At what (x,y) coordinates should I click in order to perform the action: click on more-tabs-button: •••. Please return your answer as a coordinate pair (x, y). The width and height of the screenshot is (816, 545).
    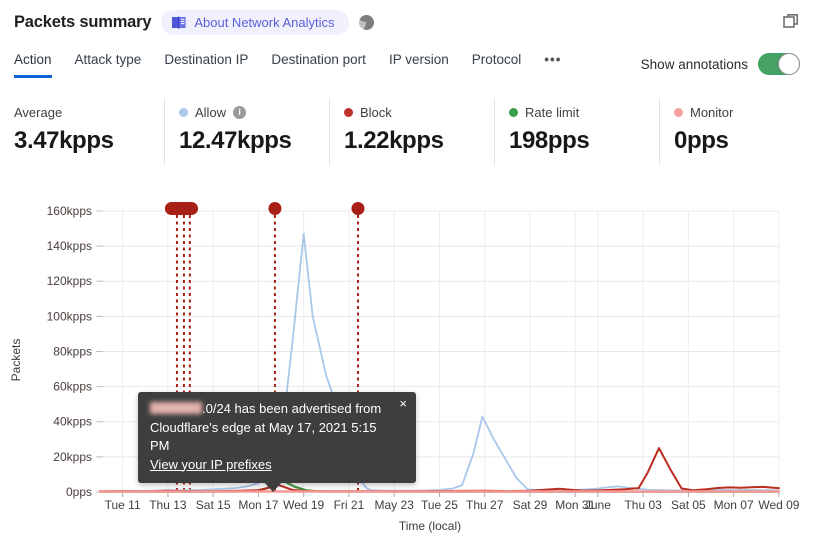
    Looking at the image, I should click on (552, 65).